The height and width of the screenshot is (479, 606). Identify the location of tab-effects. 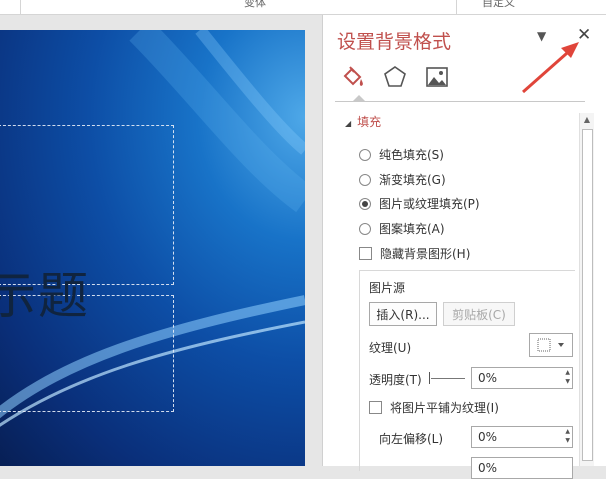
(395, 77).